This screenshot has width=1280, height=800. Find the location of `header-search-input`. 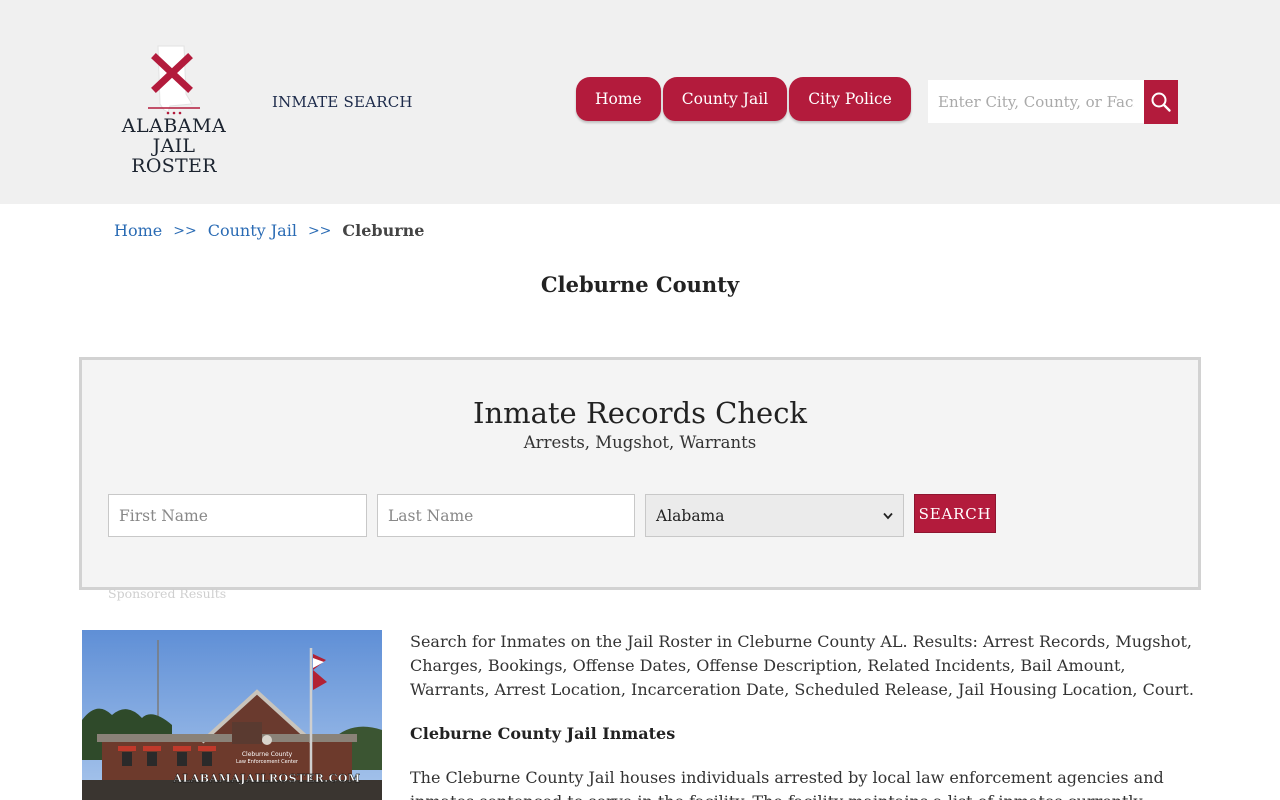

header-search-input is located at coordinates (1036, 101).